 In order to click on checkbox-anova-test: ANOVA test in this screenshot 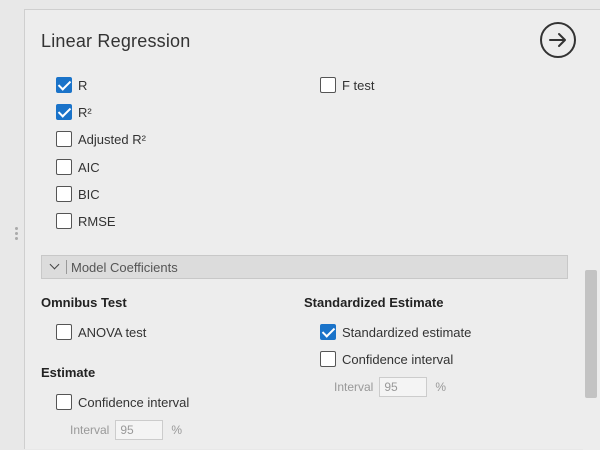, I will do `click(101, 332)`.